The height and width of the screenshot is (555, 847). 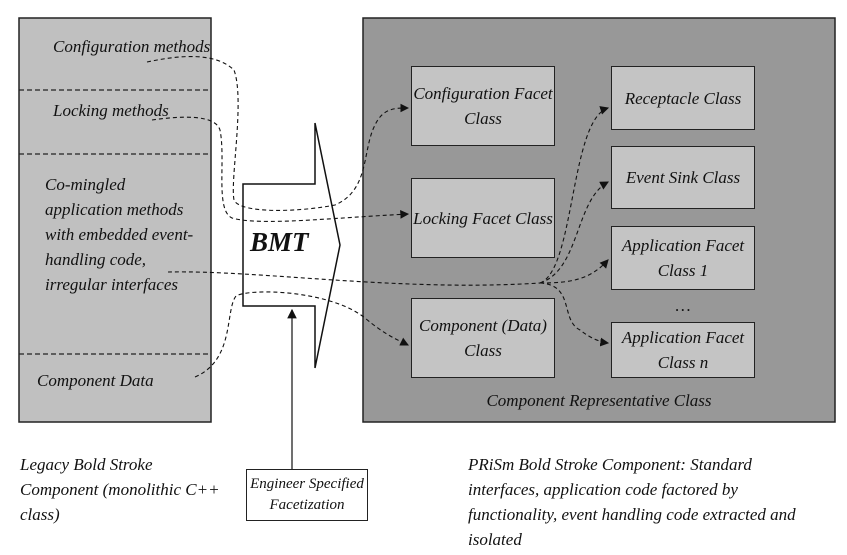 What do you see at coordinates (279, 242) in the screenshot?
I see `bmt-label: BMT` at bounding box center [279, 242].